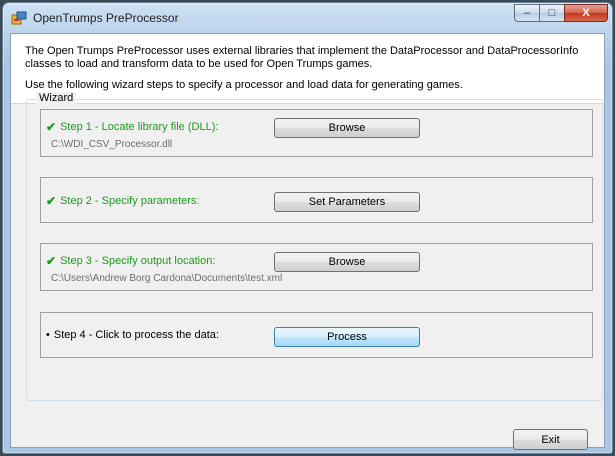  Describe the element at coordinates (130, 201) in the screenshot. I see `step-2-label: Step 2 - Specify parameters:` at that location.